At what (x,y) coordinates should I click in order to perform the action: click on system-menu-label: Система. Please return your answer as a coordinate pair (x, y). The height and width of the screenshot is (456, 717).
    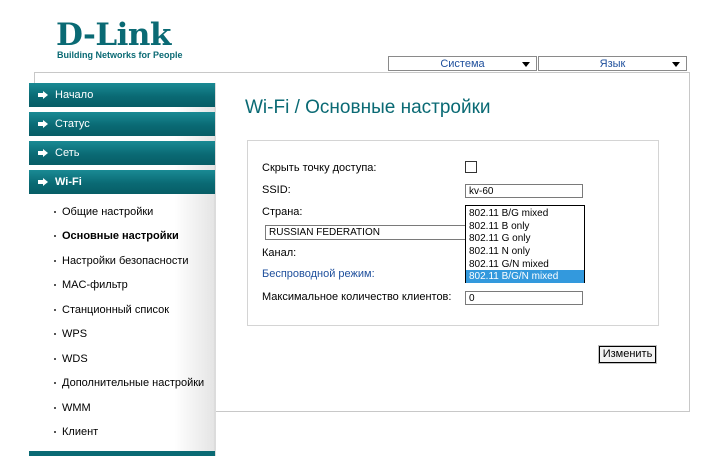
    Looking at the image, I should click on (462, 64).